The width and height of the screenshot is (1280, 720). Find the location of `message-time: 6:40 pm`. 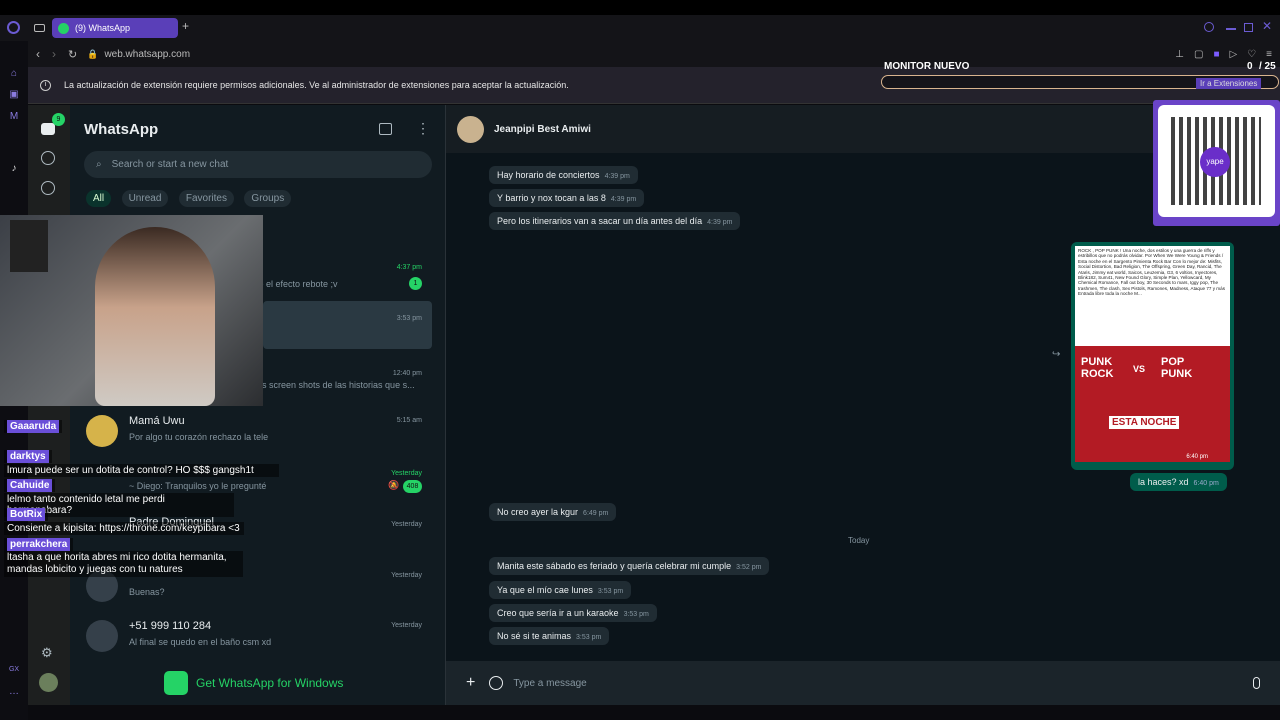

message-time: 6:40 pm is located at coordinates (1206, 483).